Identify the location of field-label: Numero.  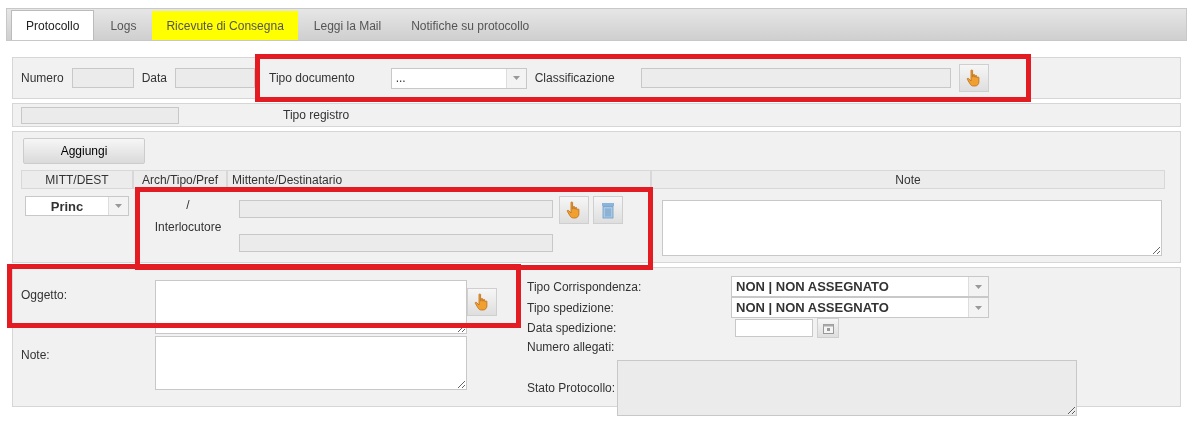
(42, 78).